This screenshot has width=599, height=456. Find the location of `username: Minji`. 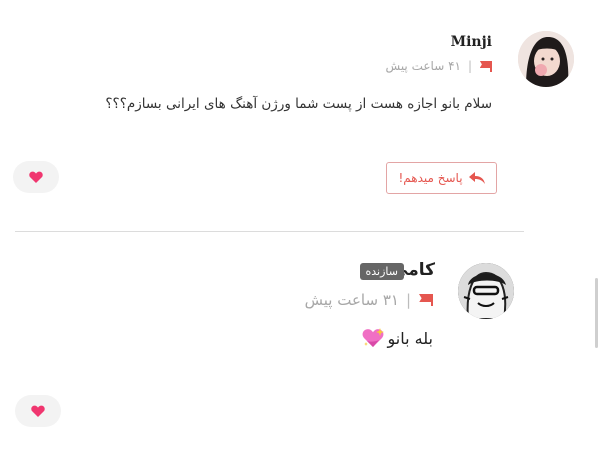

username: Minji is located at coordinates (471, 42).